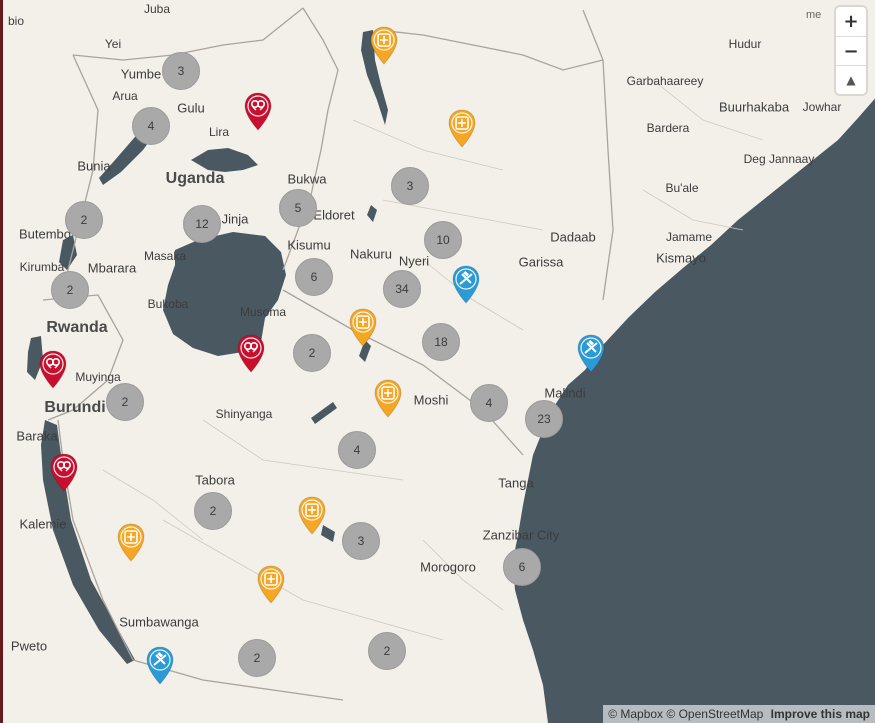  What do you see at coordinates (371, 254) in the screenshot?
I see `place-label-nakuru: Nakuru` at bounding box center [371, 254].